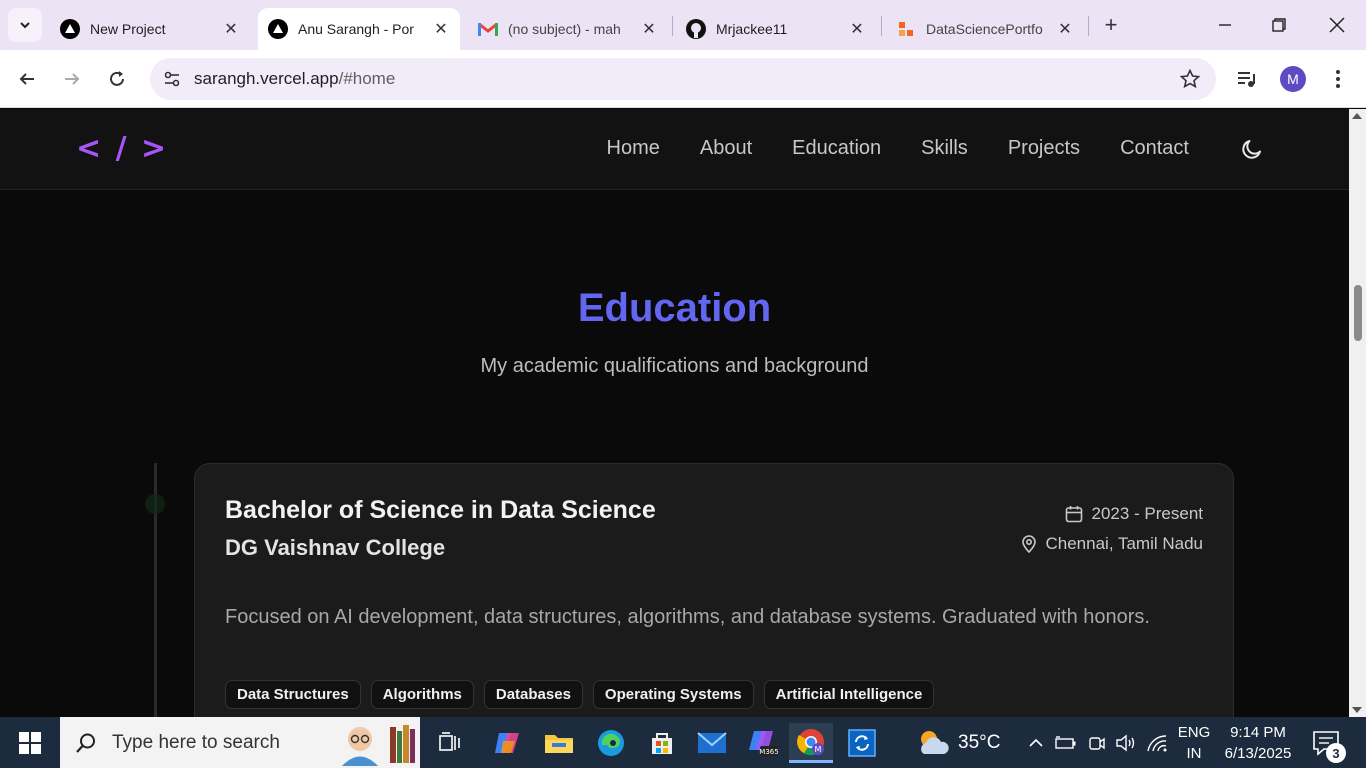 This screenshot has height=768, width=1366. I want to click on taskbar-app-store, so click(662, 743).